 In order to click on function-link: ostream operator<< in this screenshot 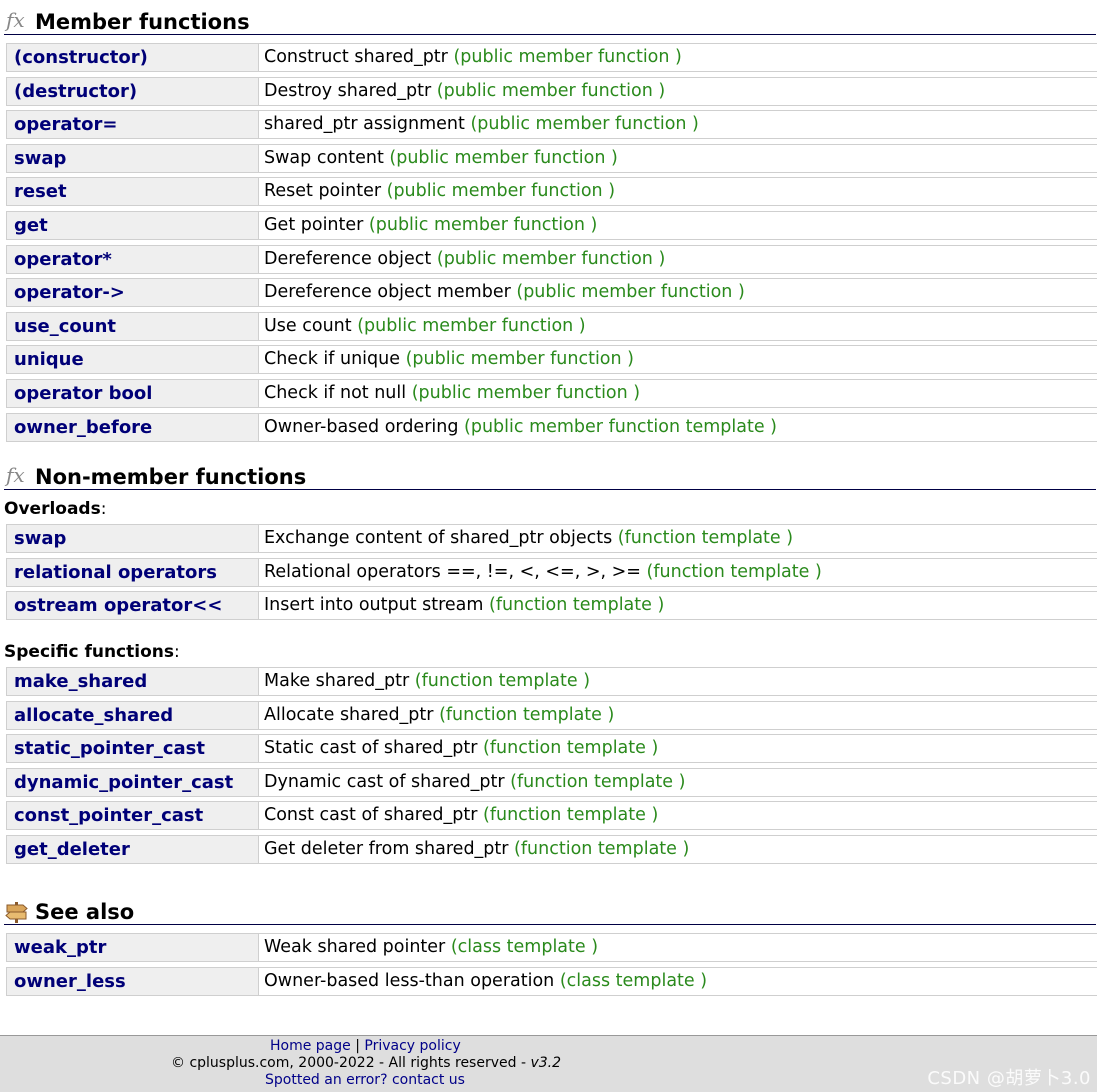, I will do `click(132, 606)`.